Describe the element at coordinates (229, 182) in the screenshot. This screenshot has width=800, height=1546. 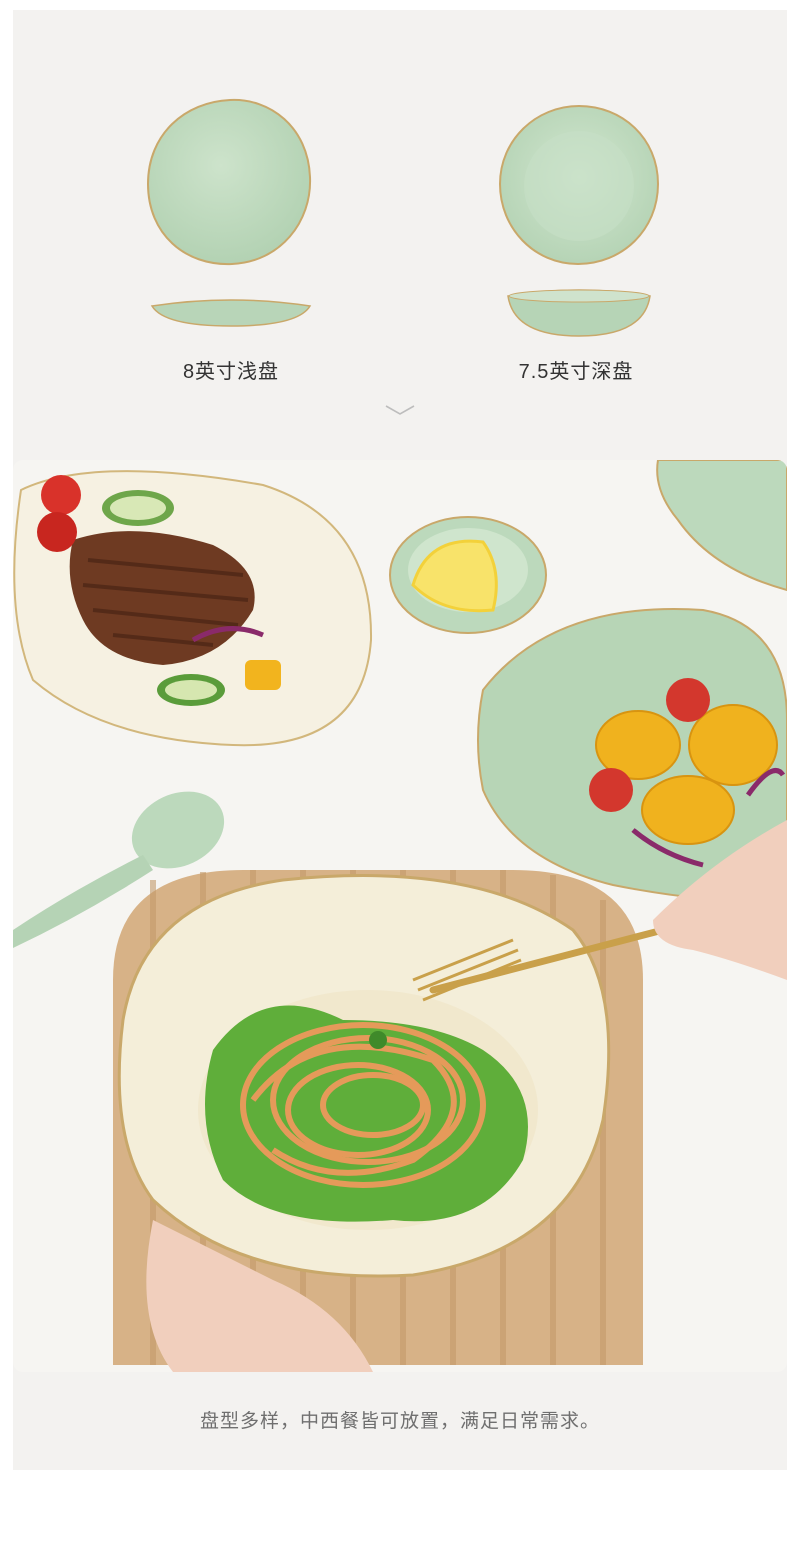
I see `shallow-plate-top-view` at that location.